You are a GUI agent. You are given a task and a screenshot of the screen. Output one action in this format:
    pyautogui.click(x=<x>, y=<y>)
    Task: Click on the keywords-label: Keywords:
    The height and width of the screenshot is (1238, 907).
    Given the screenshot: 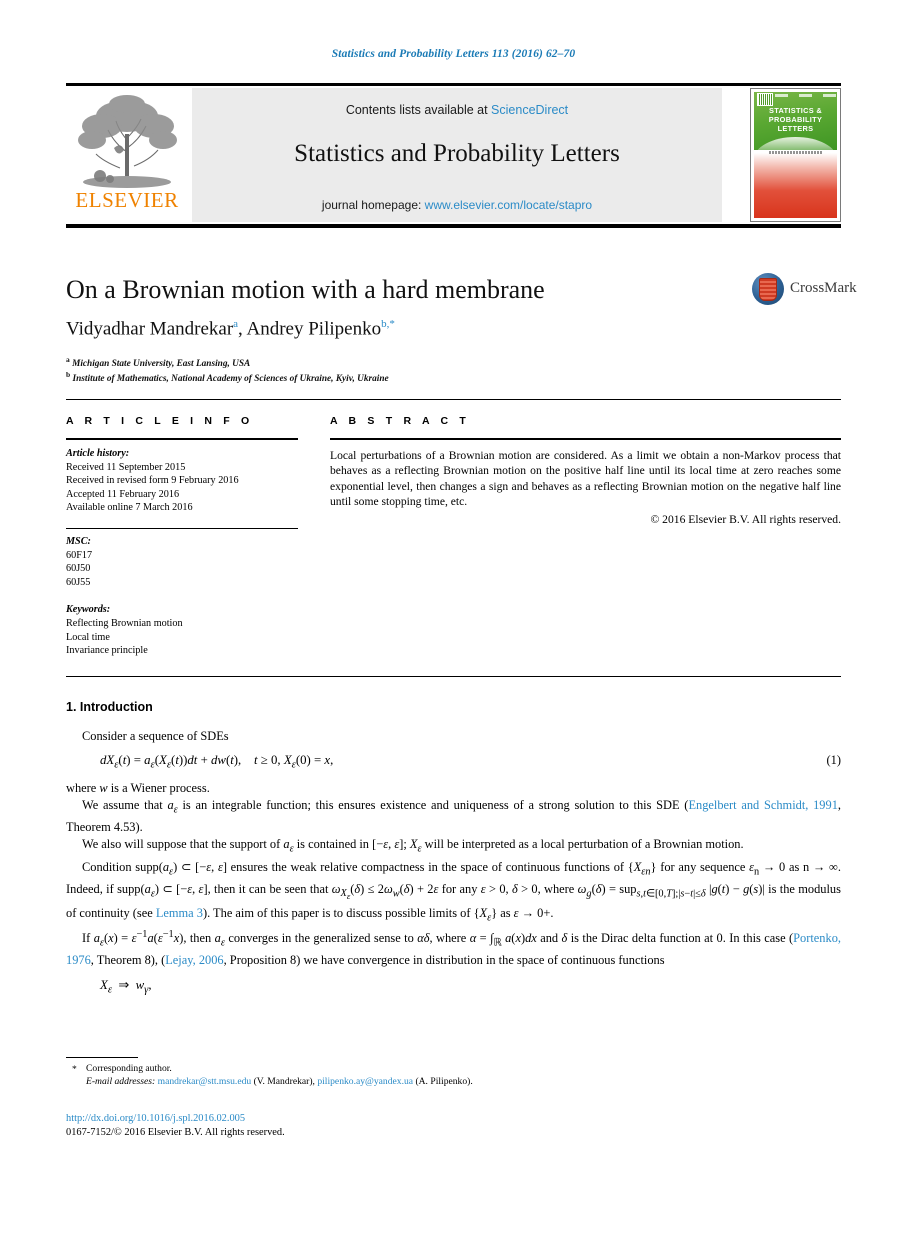 What is the action you would take?
    pyautogui.click(x=88, y=610)
    